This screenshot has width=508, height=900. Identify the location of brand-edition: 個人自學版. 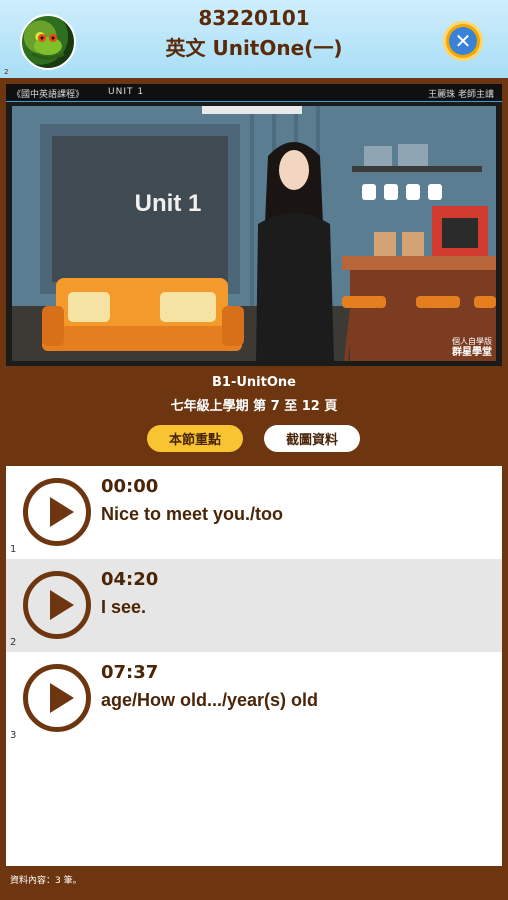
(472, 341).